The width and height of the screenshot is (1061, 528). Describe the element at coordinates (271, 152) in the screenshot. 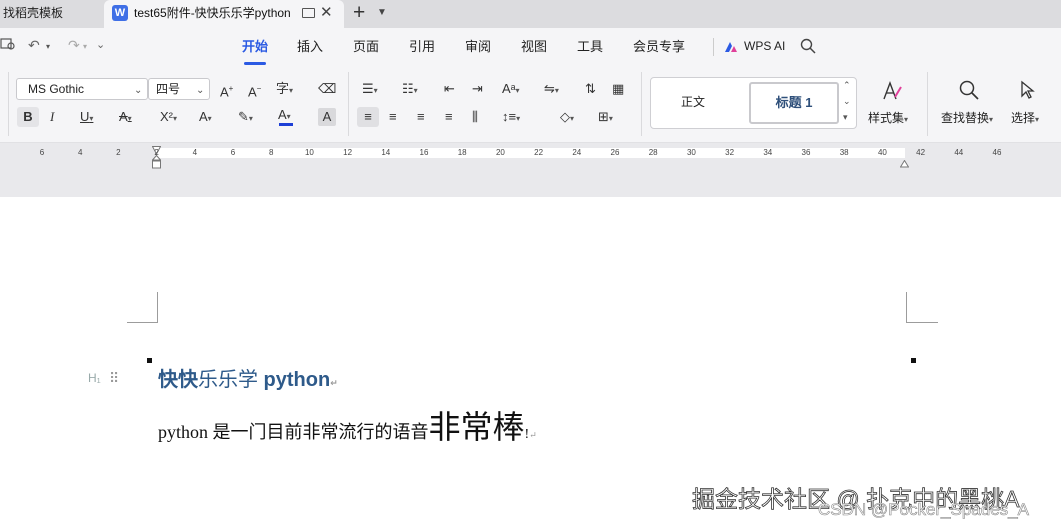

I see `ruler-tick-label: 8` at that location.